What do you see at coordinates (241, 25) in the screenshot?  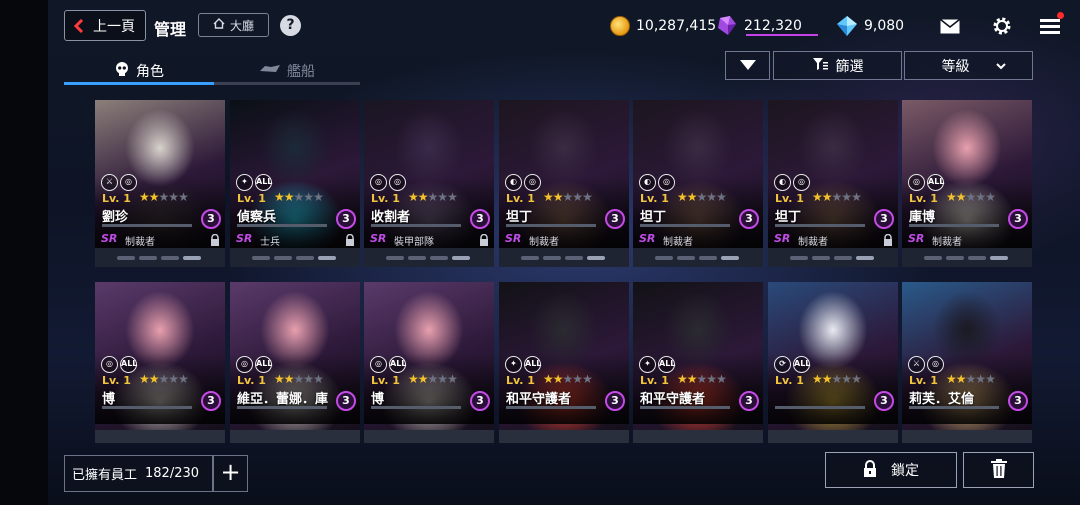 I see `lobby-label: 大廳` at bounding box center [241, 25].